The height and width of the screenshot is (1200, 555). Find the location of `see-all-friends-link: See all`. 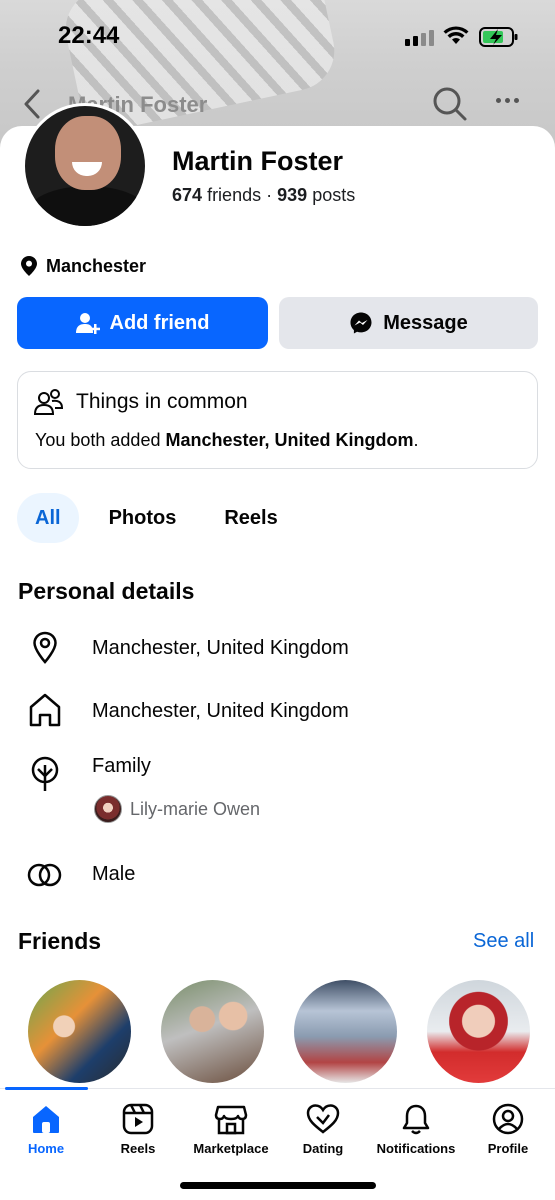

see-all-friends-link: See all is located at coordinates (503, 941).